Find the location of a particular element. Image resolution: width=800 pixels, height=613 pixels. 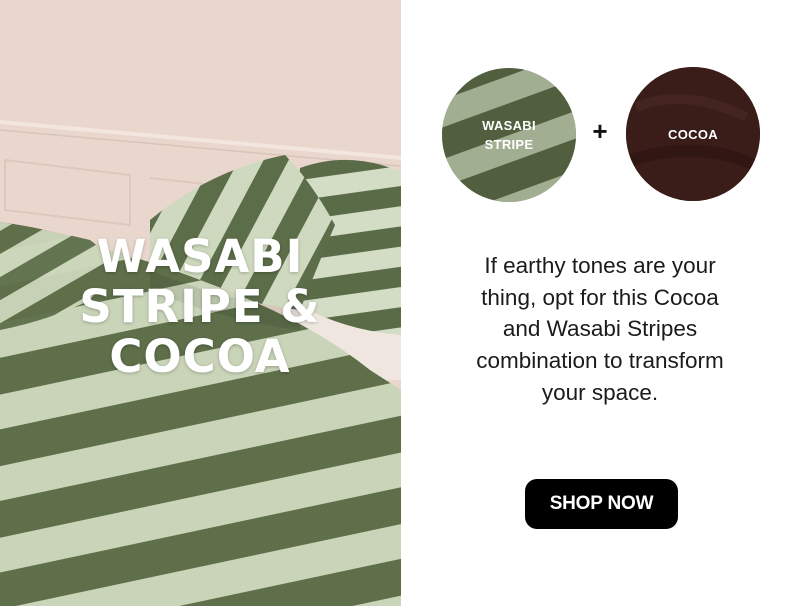

shop-now-button: SHOP NOW is located at coordinates (601, 504).